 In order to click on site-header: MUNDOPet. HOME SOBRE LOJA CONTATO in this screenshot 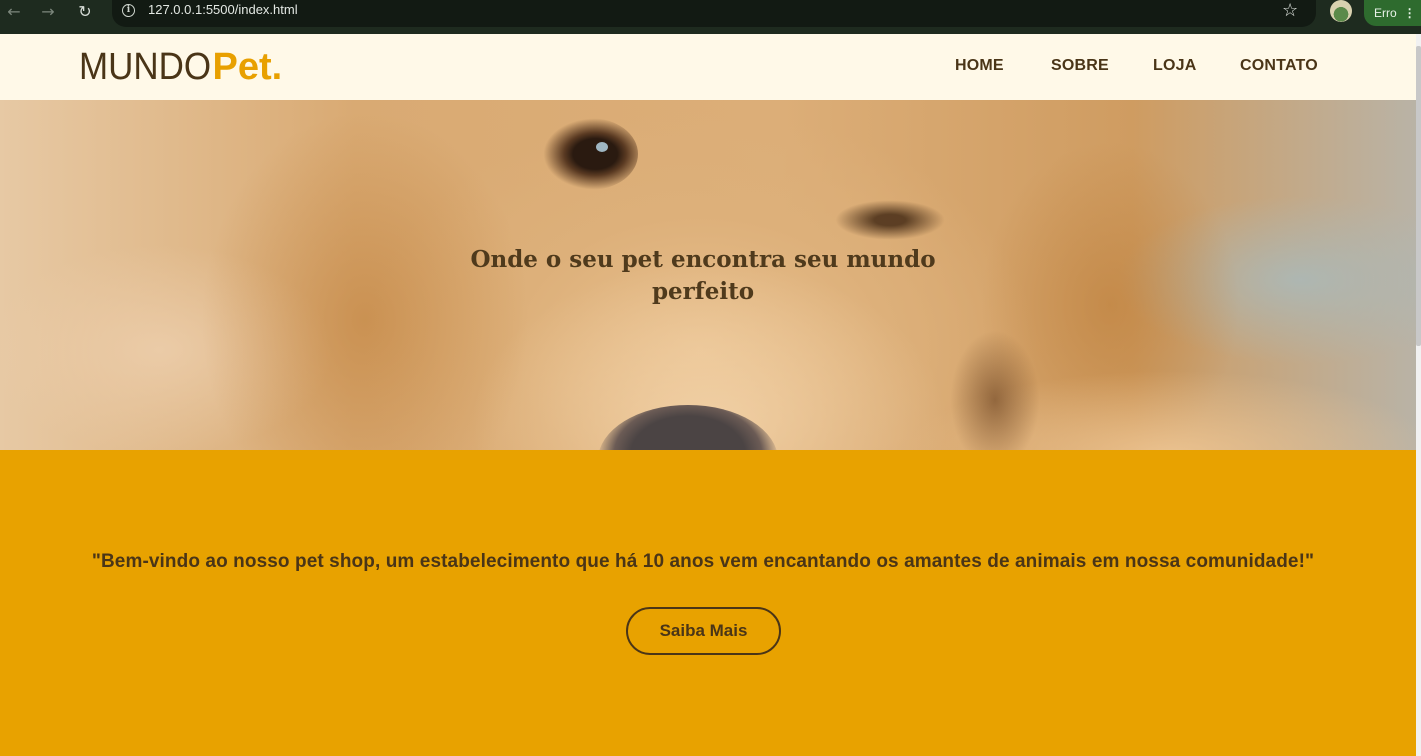, I will do `click(708, 67)`.